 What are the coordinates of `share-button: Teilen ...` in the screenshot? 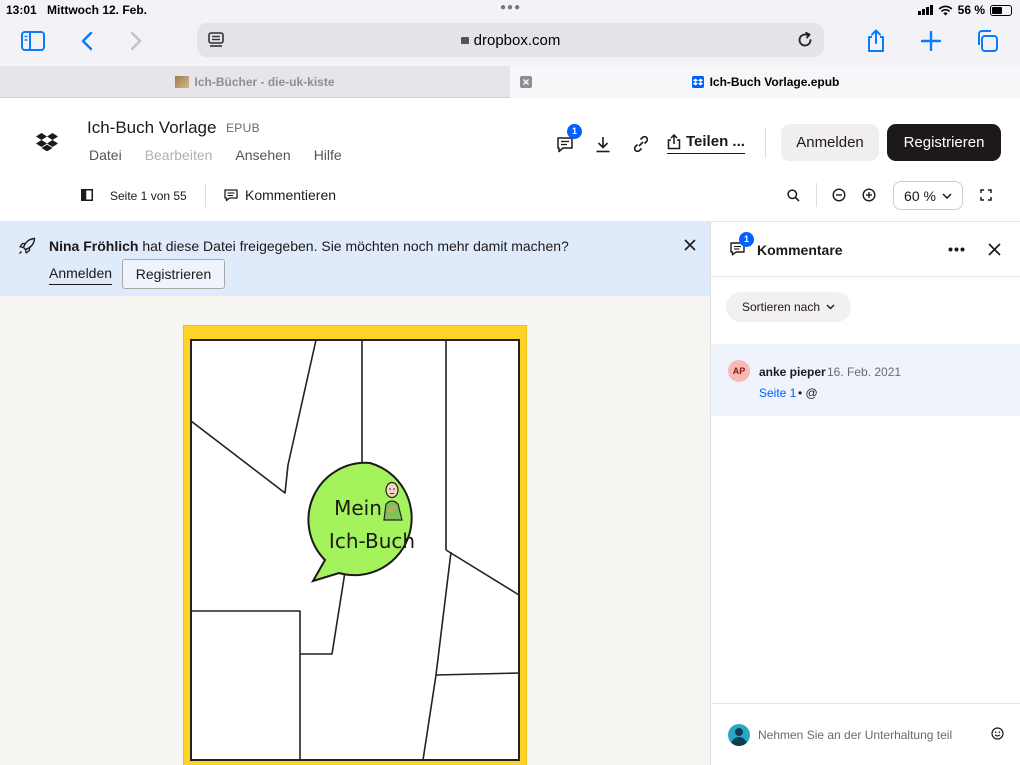 It's located at (706, 143).